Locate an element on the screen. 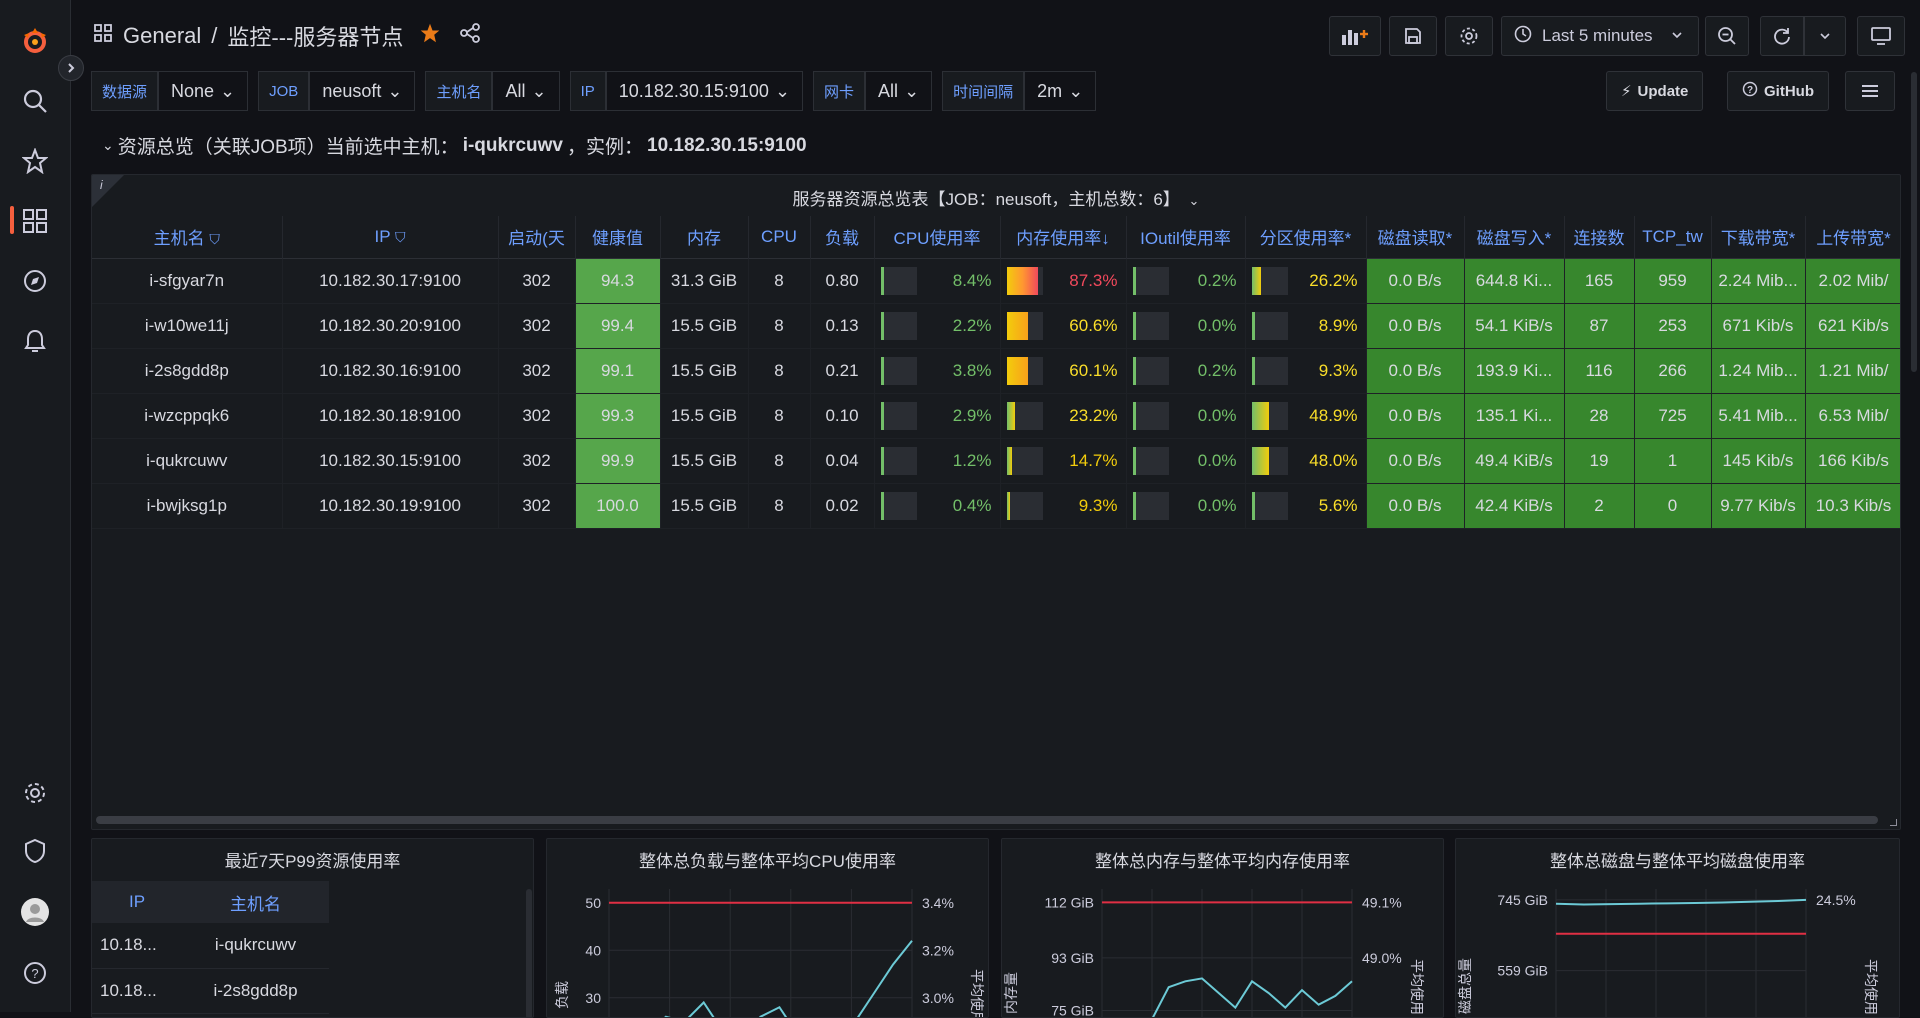 The height and width of the screenshot is (1018, 1920). panel-title: 服务器资源总览表【JOB：neusoft，主机总数：6】 ⌄ is located at coordinates (996, 197).